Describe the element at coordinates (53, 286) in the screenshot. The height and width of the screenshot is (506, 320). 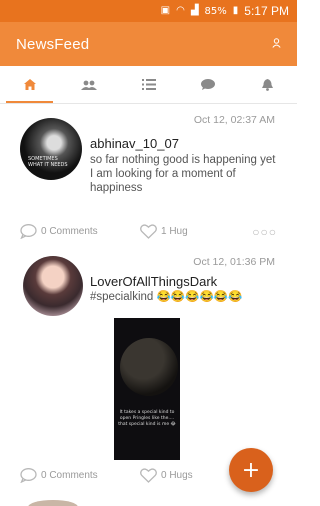
I see `avatar` at that location.